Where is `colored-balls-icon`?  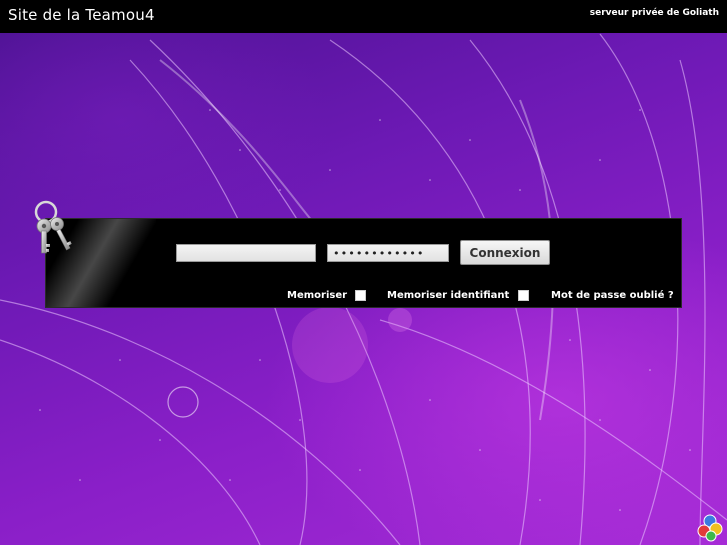 colored-balls-icon is located at coordinates (710, 528).